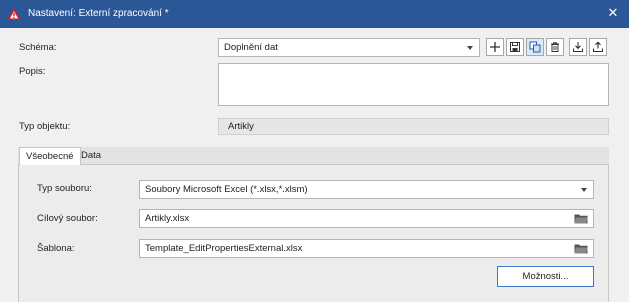 The image size is (629, 302). I want to click on import-schema-button, so click(578, 47).